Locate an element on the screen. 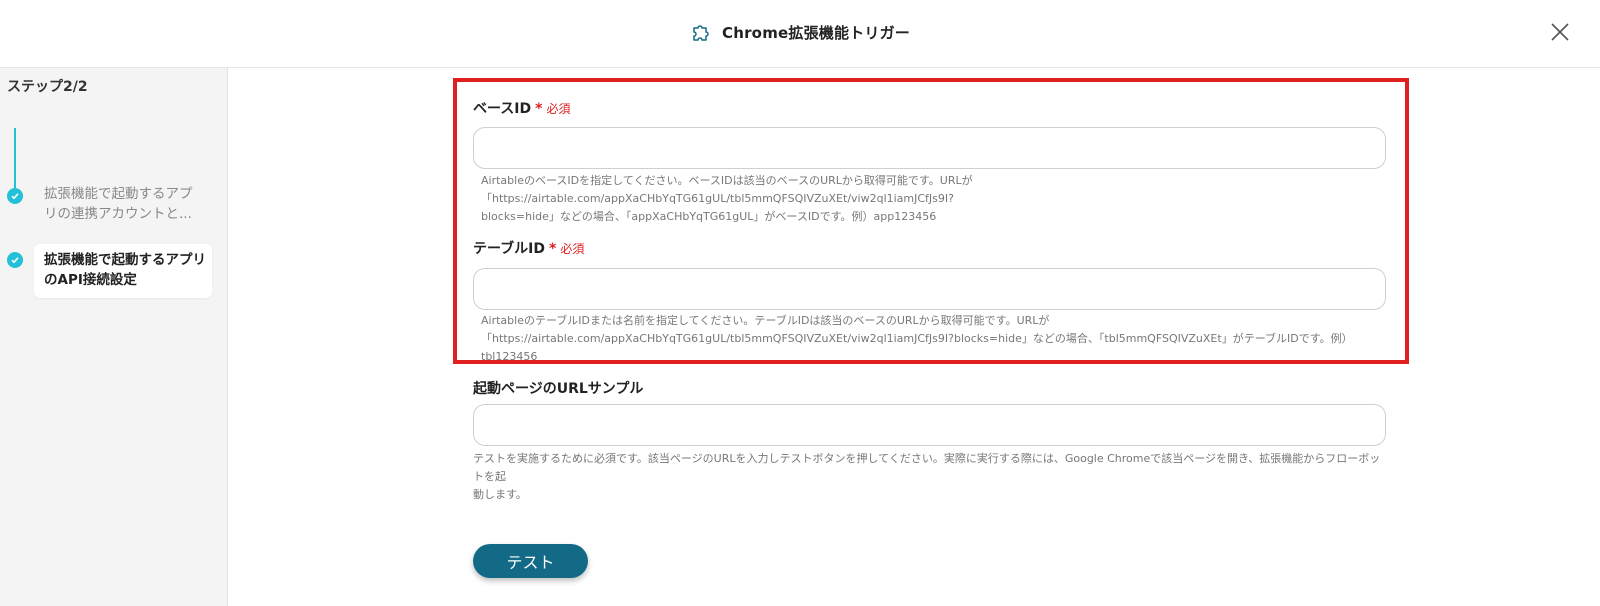 Image resolution: width=1600 pixels, height=606 pixels. modal-header: Chrome拡張機能トリガー is located at coordinates (800, 34).